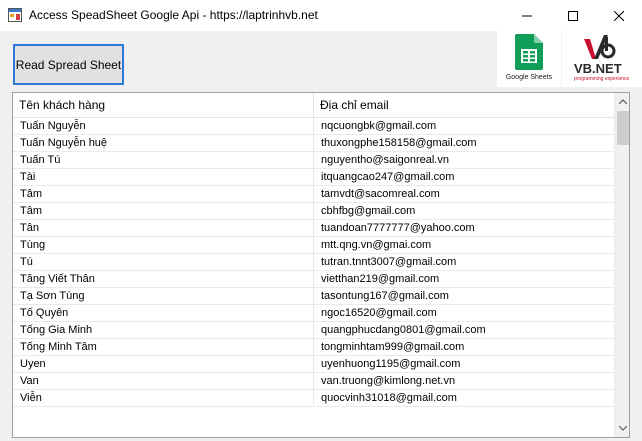  Describe the element at coordinates (464, 177) in the screenshot. I see `cell-email: itquangcao247@gmail.com` at that location.